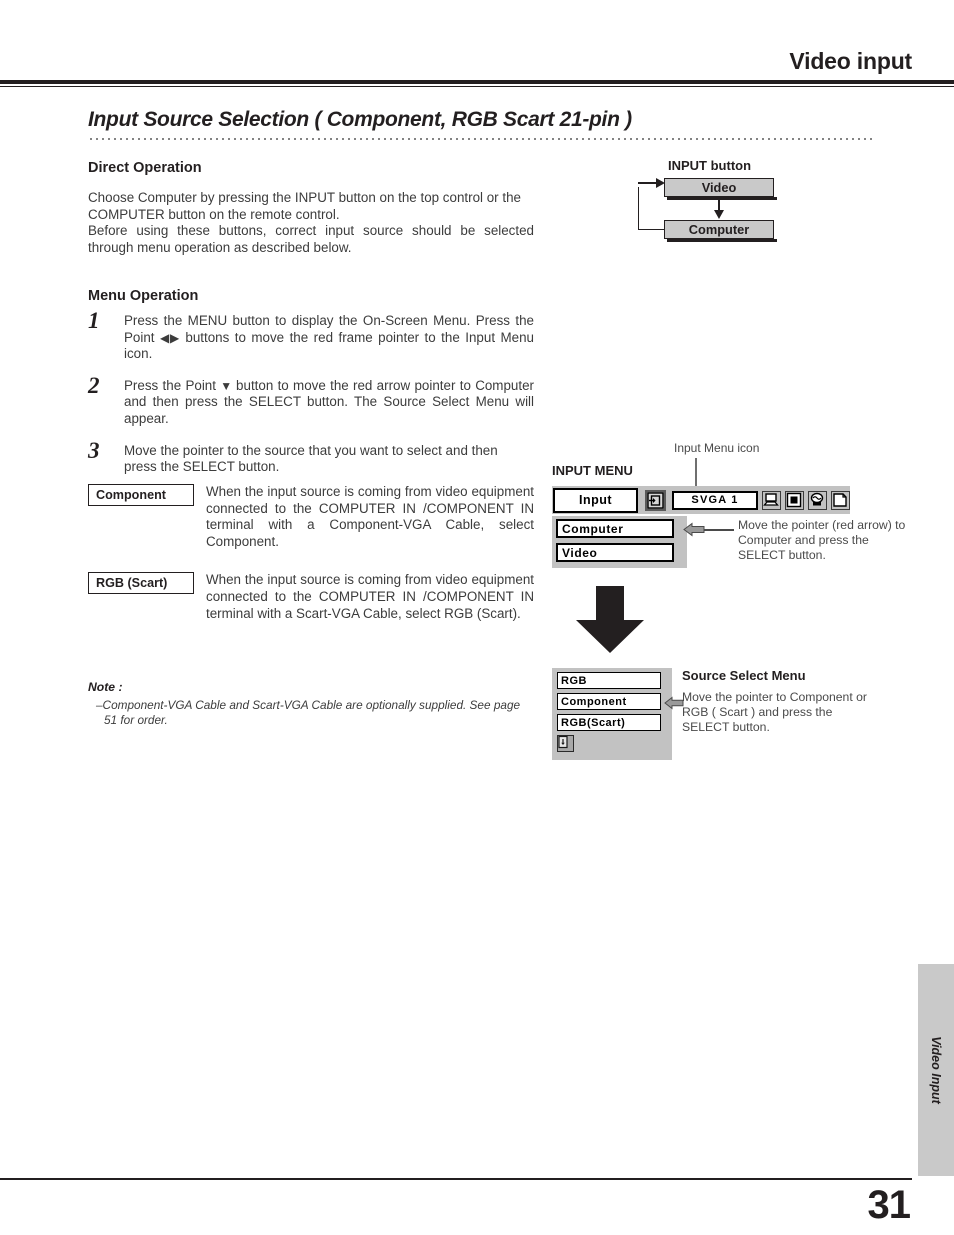  Describe the element at coordinates (756, 208) in the screenshot. I see `input-button-diagram: INPUT button Video Computer` at that location.